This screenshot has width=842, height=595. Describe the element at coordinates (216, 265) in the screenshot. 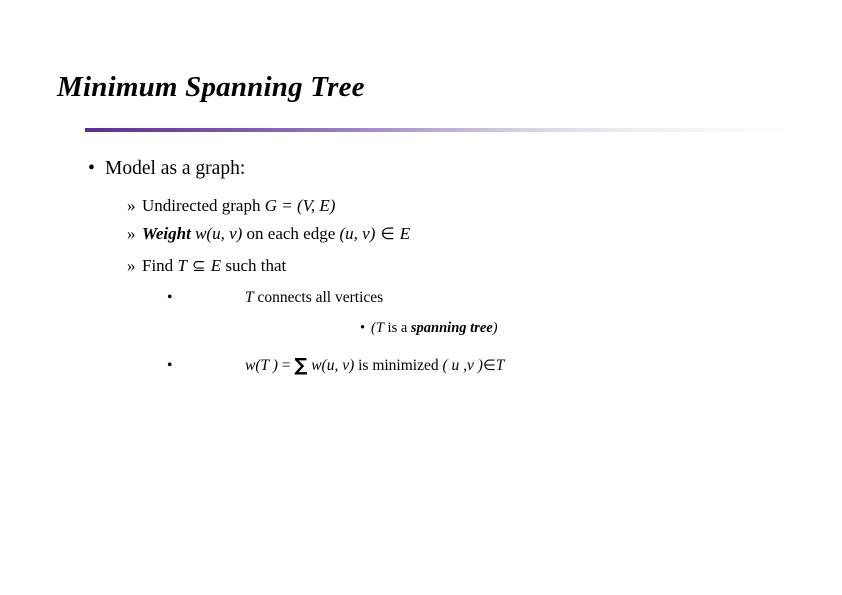

I see `find-edge-set-symbol: E` at that location.